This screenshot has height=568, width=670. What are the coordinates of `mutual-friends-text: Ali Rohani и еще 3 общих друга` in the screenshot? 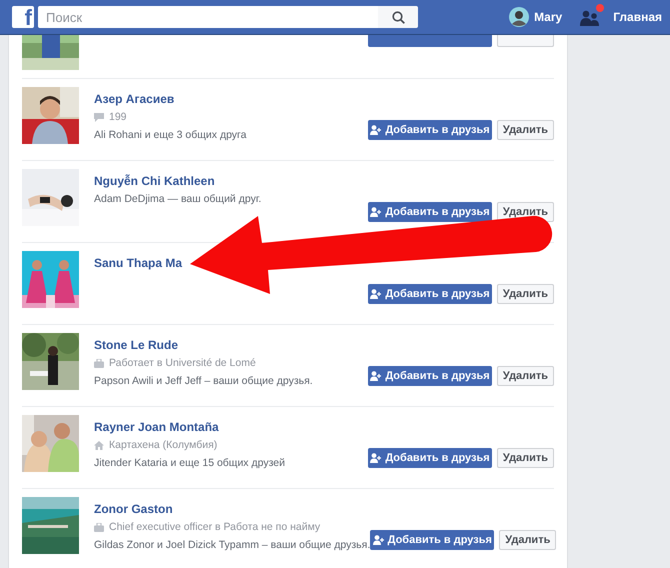 It's located at (170, 135).